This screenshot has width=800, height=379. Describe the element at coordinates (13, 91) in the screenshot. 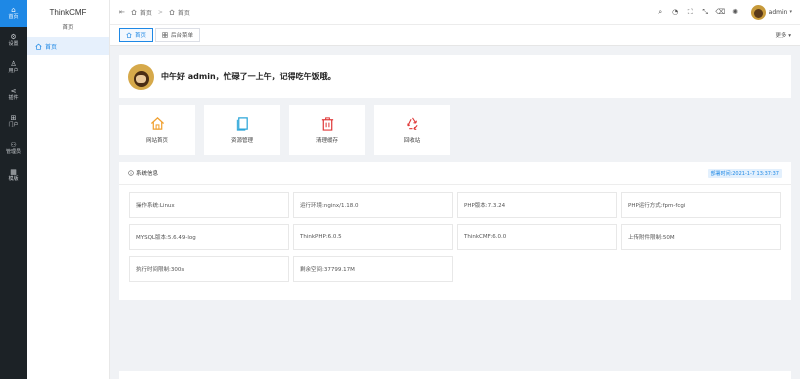

I see `share-icon: ⋖` at that location.